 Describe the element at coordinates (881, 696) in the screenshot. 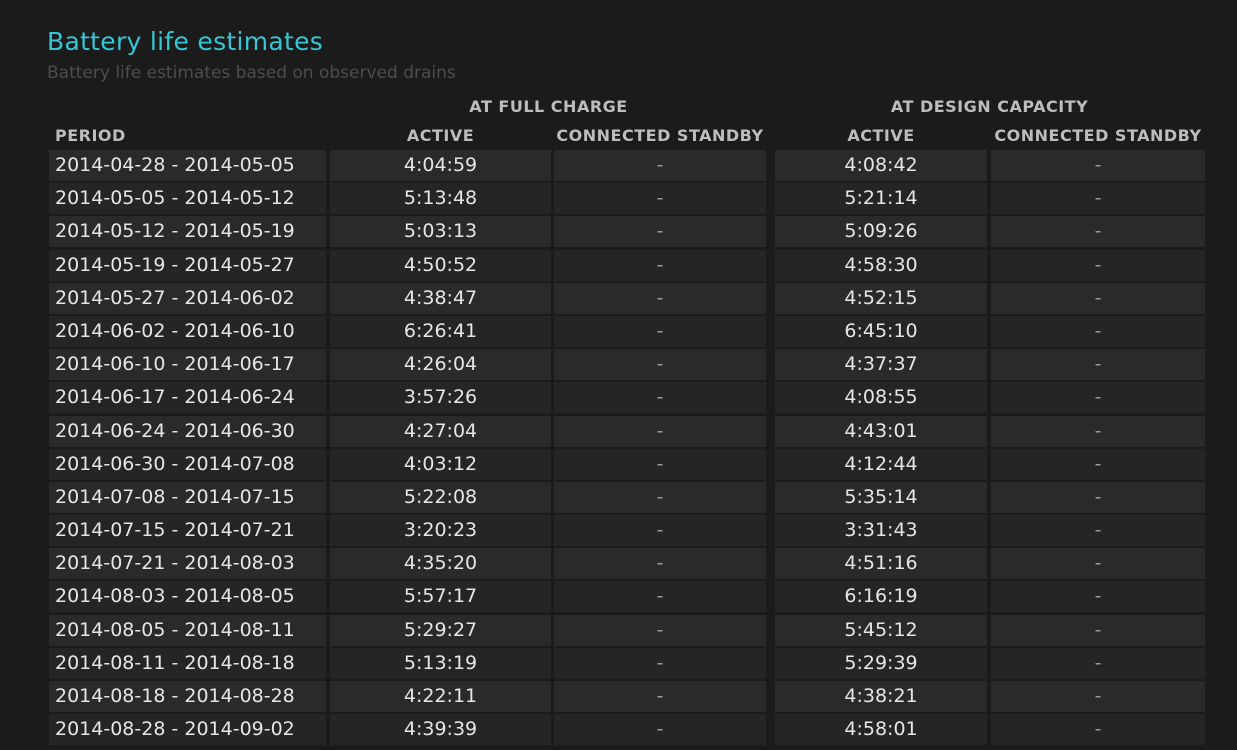

I see `design-active-cell: 4:38:21` at that location.